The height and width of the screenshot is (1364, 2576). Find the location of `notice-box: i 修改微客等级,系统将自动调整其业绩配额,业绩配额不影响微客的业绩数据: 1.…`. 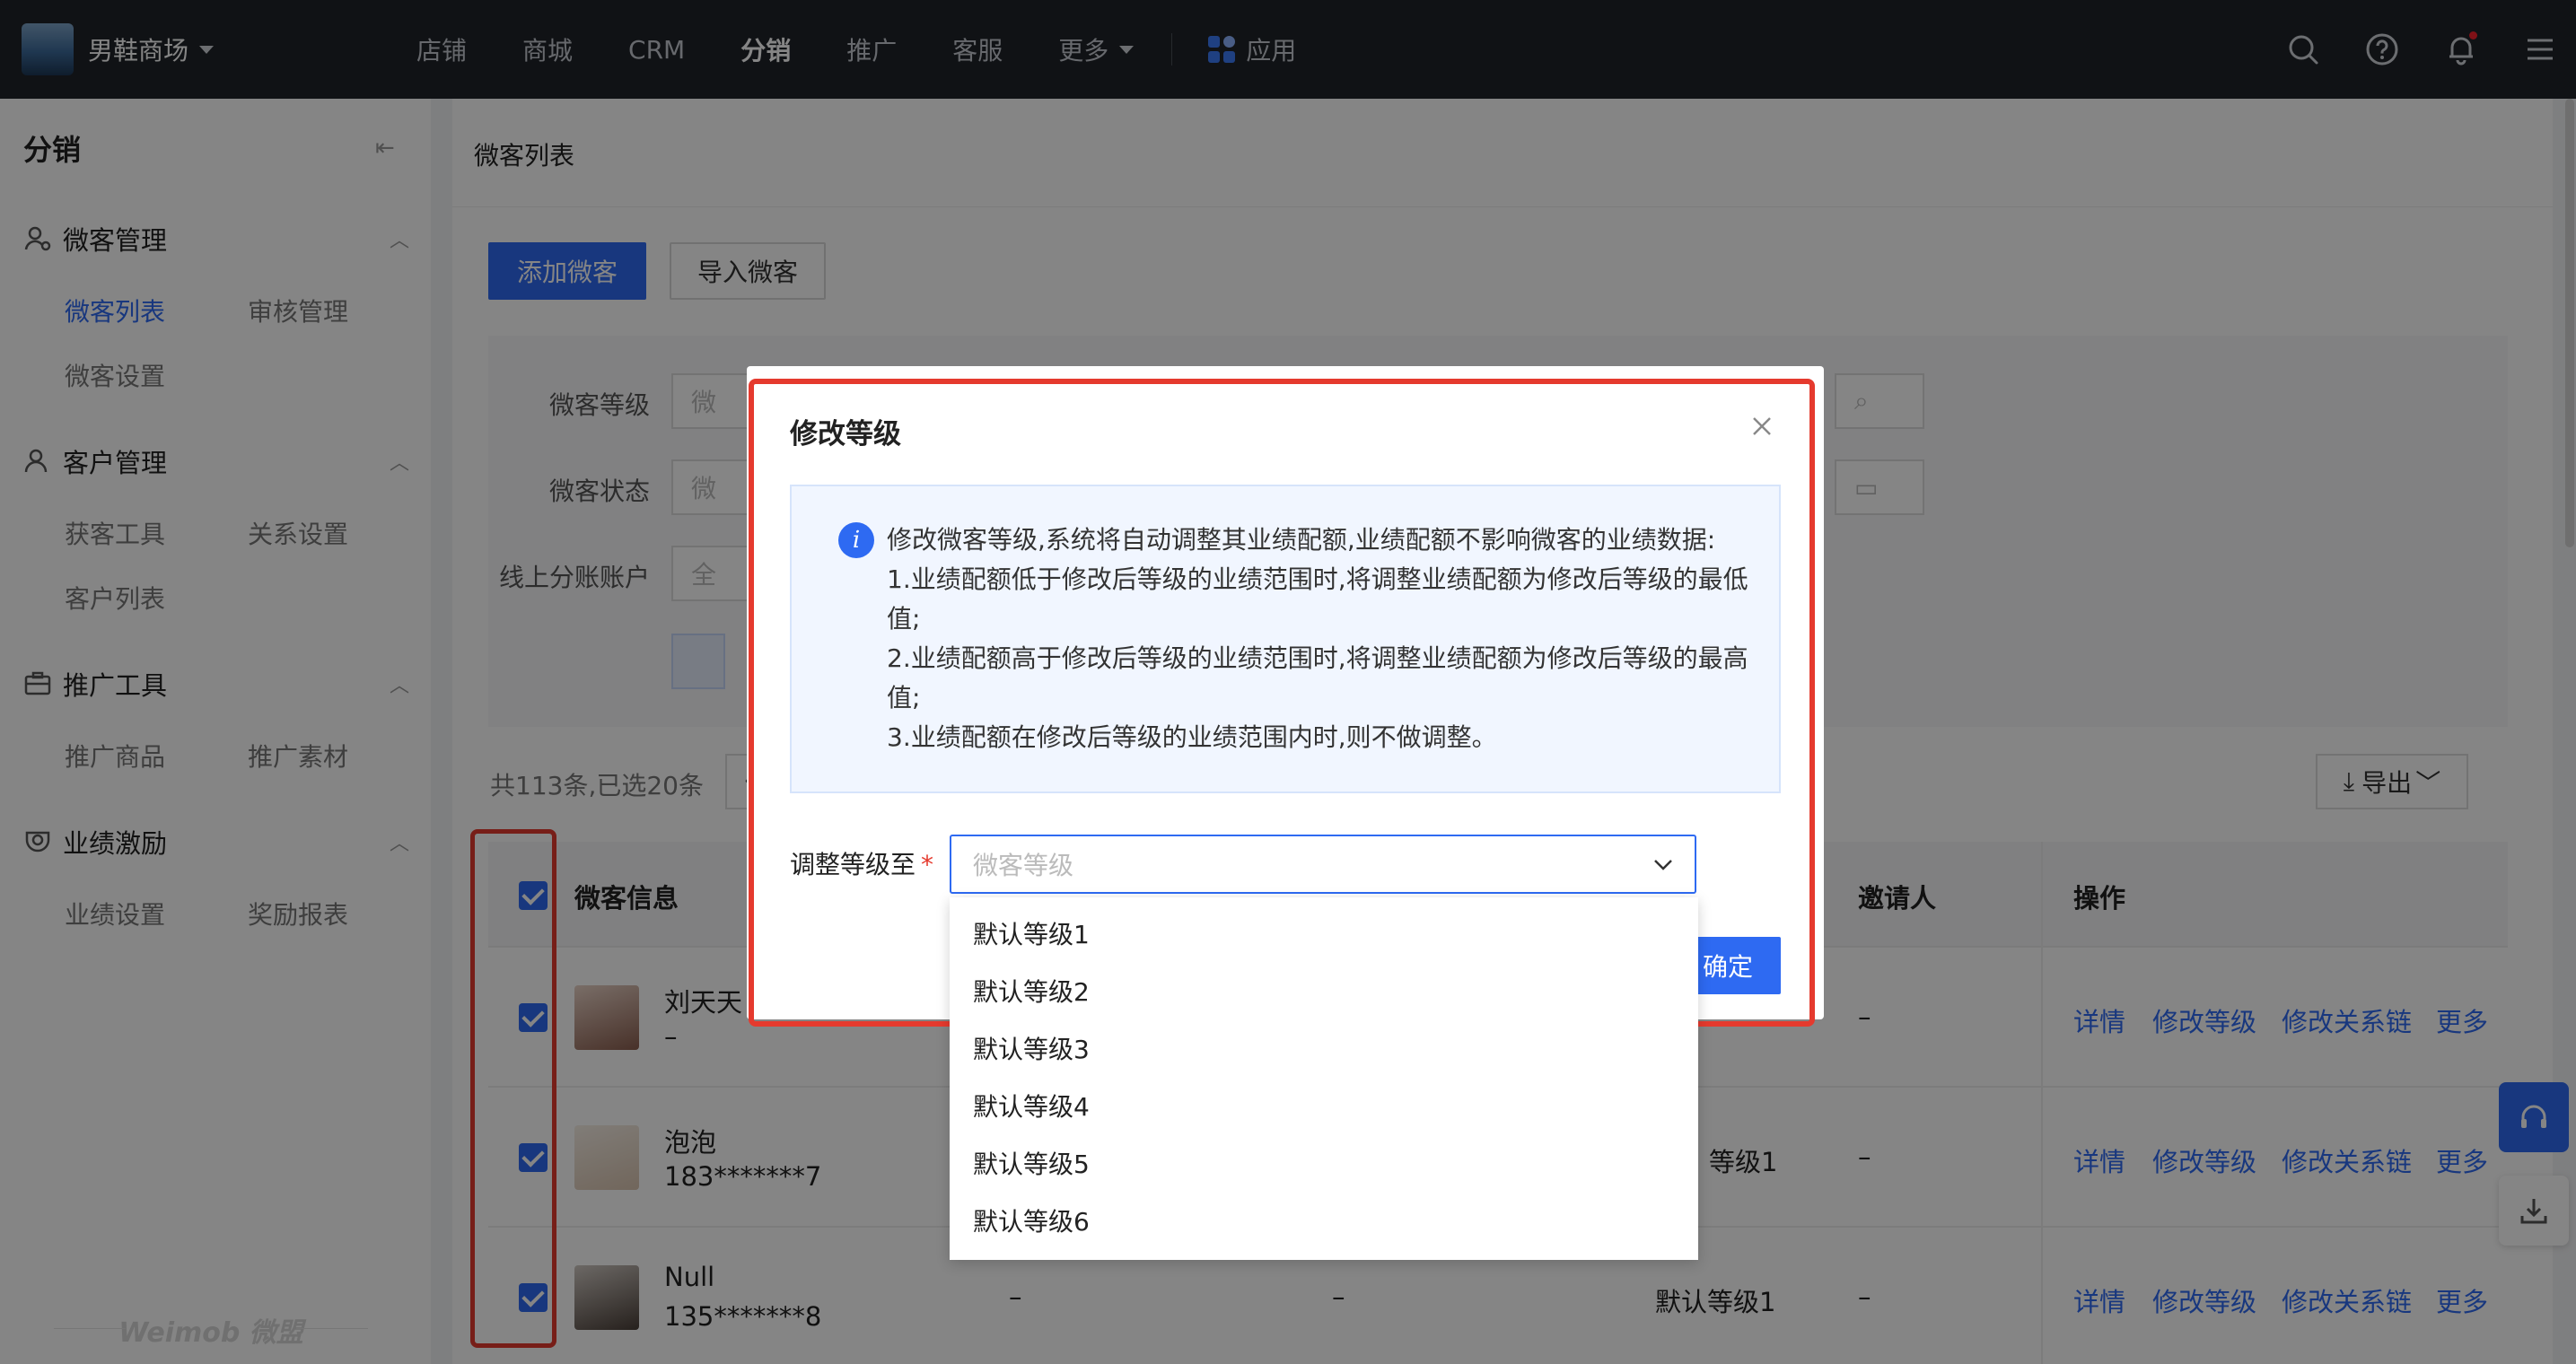

notice-box: i 修改微客等级,系统将自动调整其业绩配额,业绩配额不影响微客的业绩数据: 1.… is located at coordinates (1285, 639).